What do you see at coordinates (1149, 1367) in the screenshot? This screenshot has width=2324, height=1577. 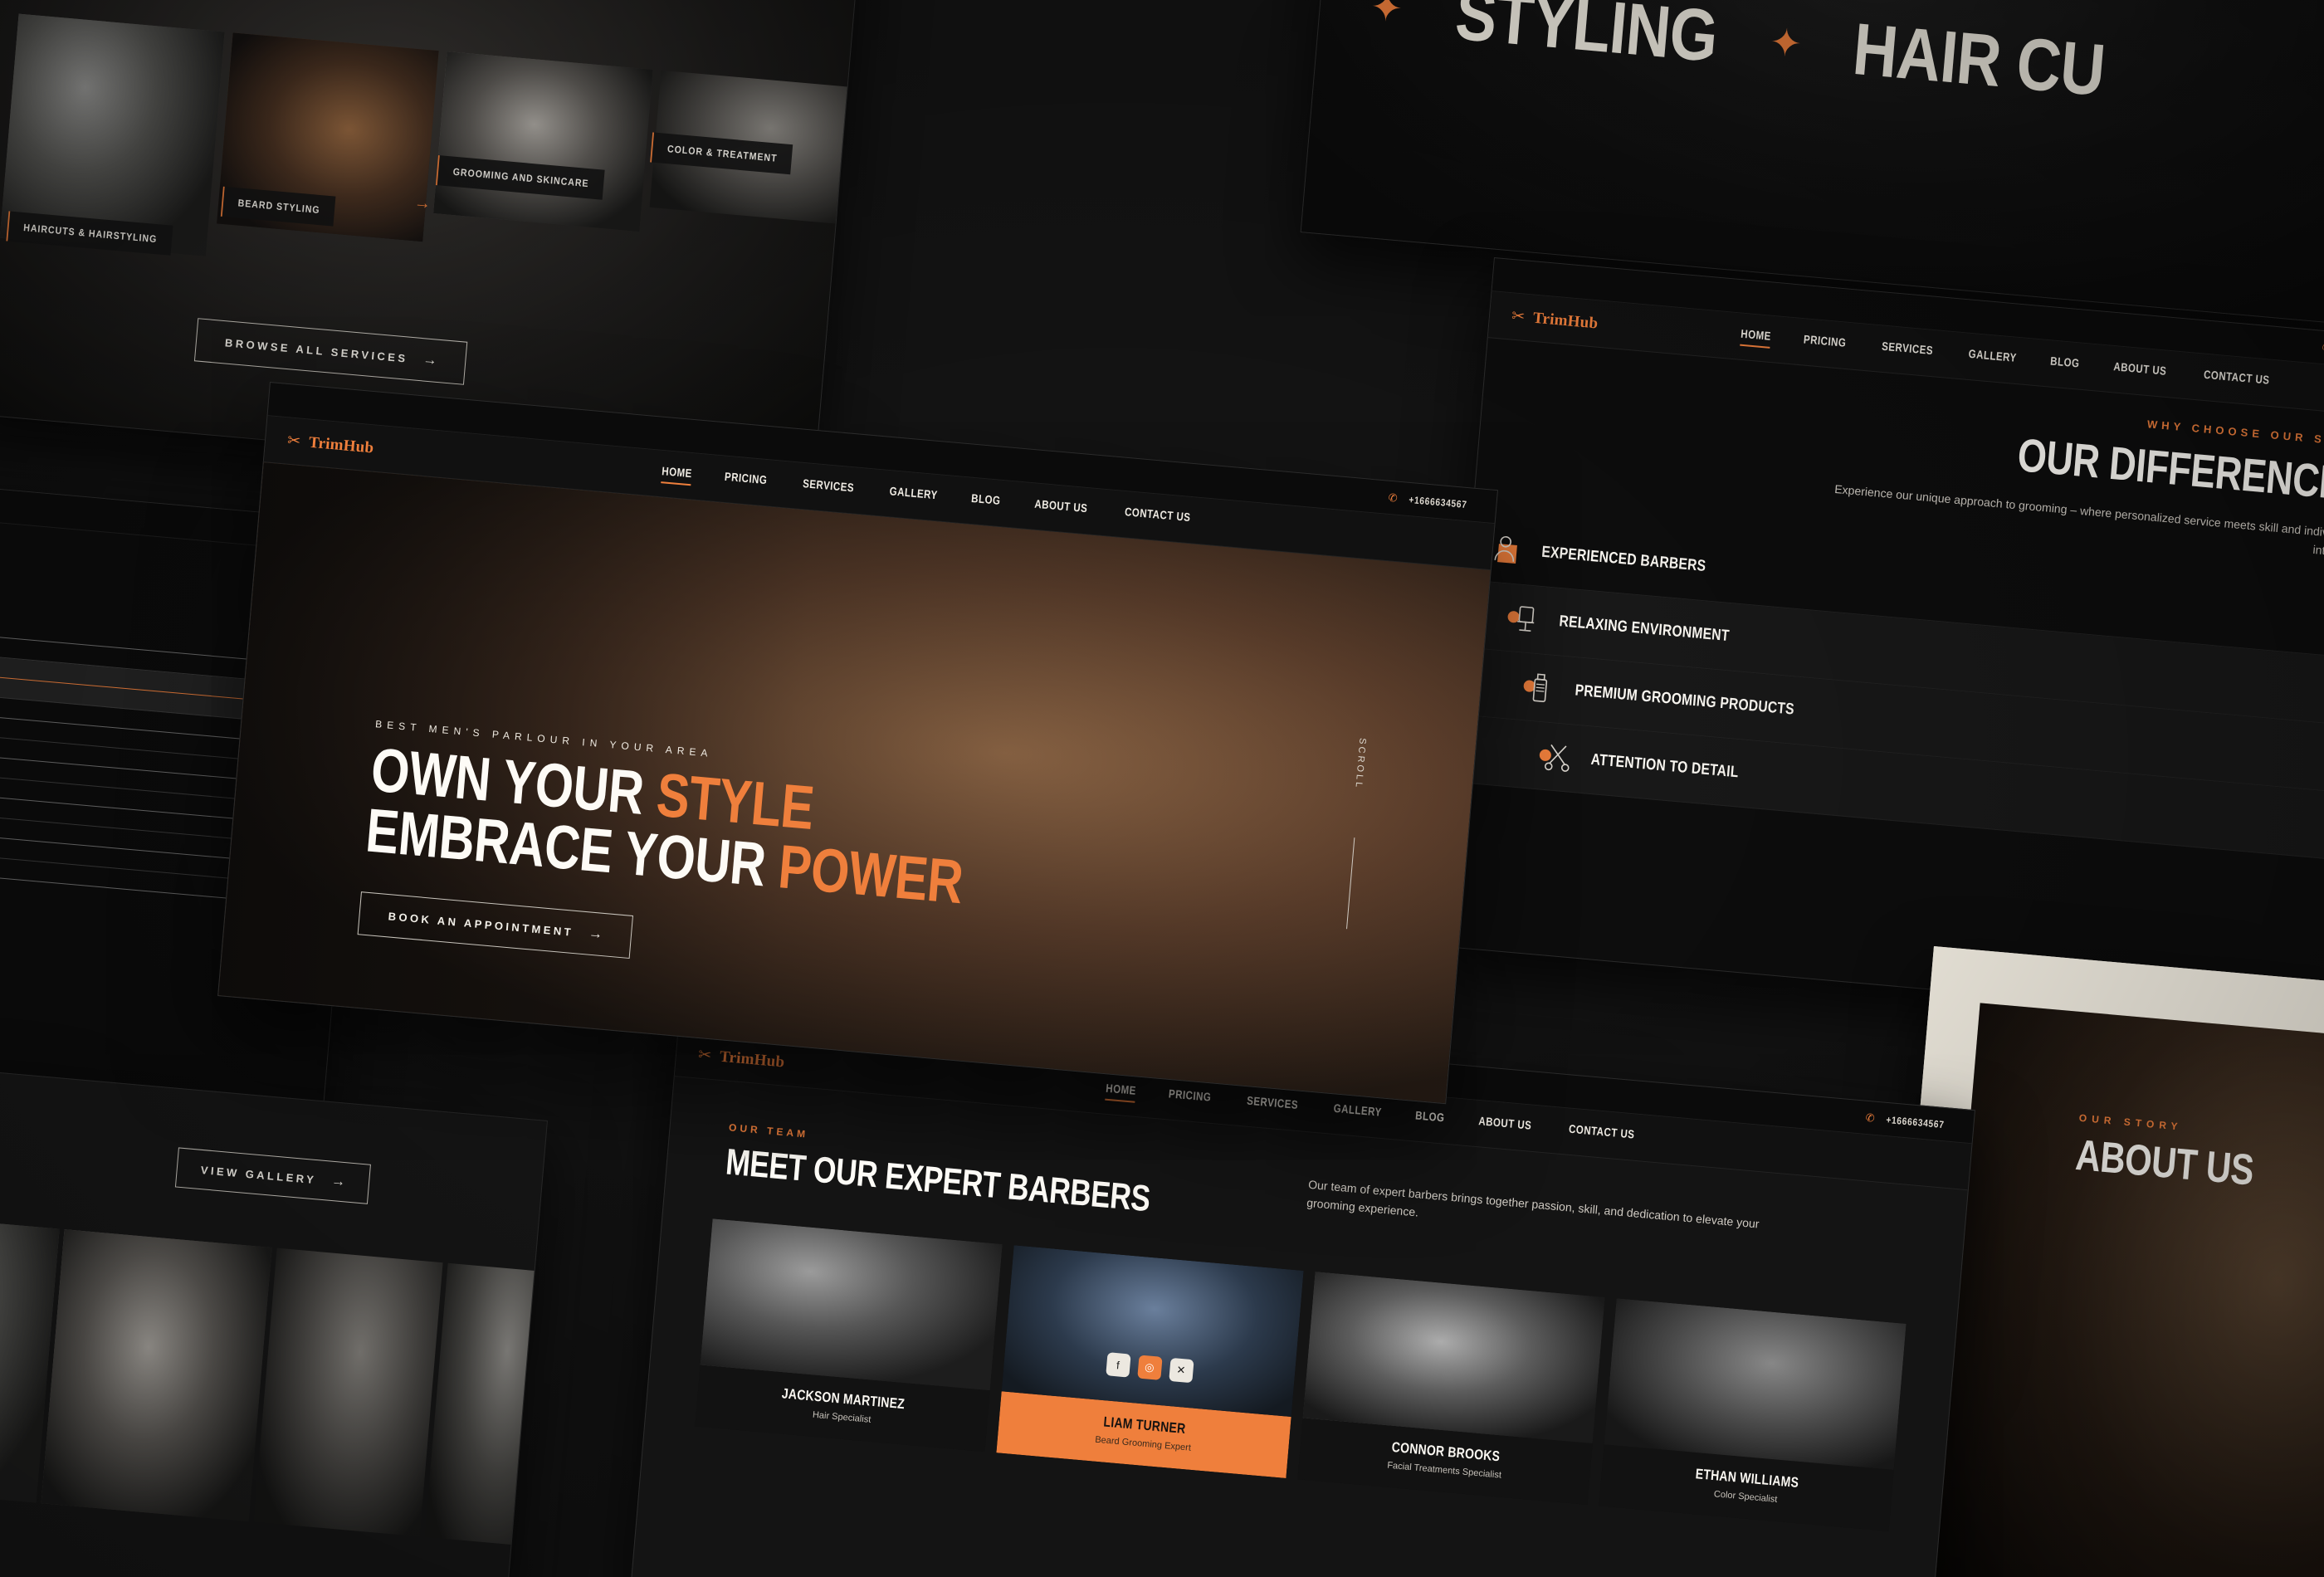 I see `instagram-icon: ◎` at bounding box center [1149, 1367].